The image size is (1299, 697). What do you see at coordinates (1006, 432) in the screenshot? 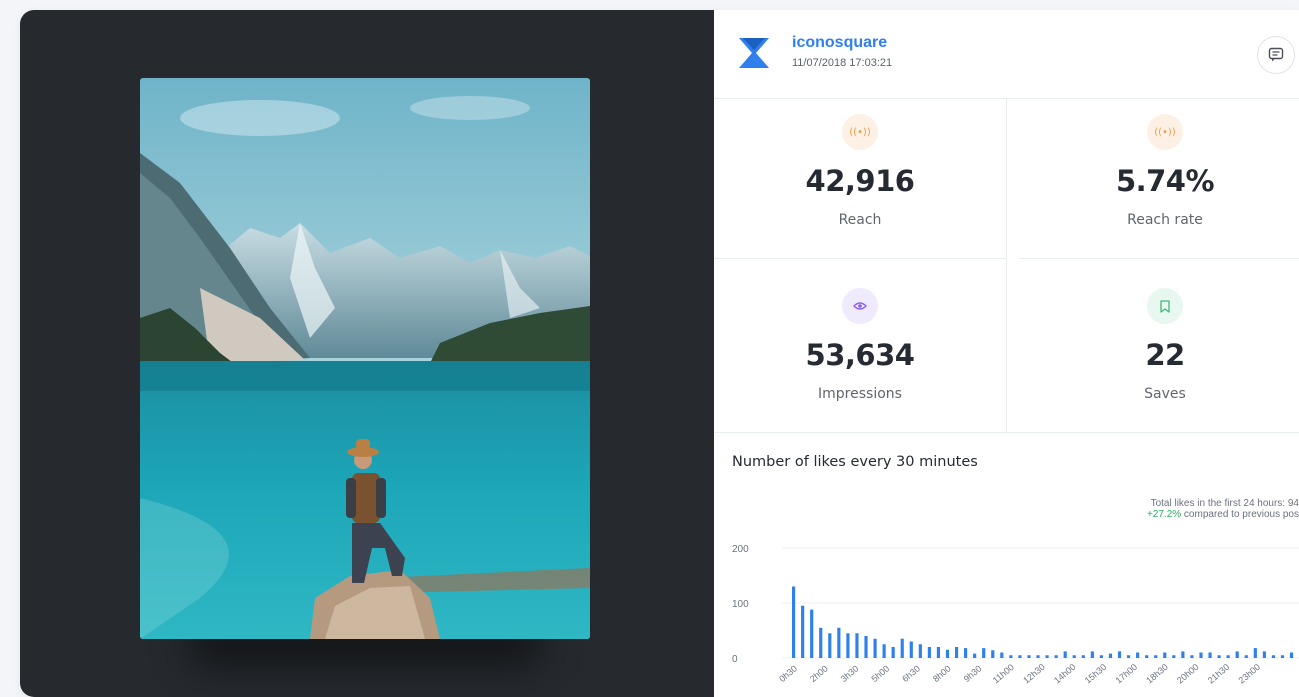
I see `divider` at bounding box center [1006, 432].